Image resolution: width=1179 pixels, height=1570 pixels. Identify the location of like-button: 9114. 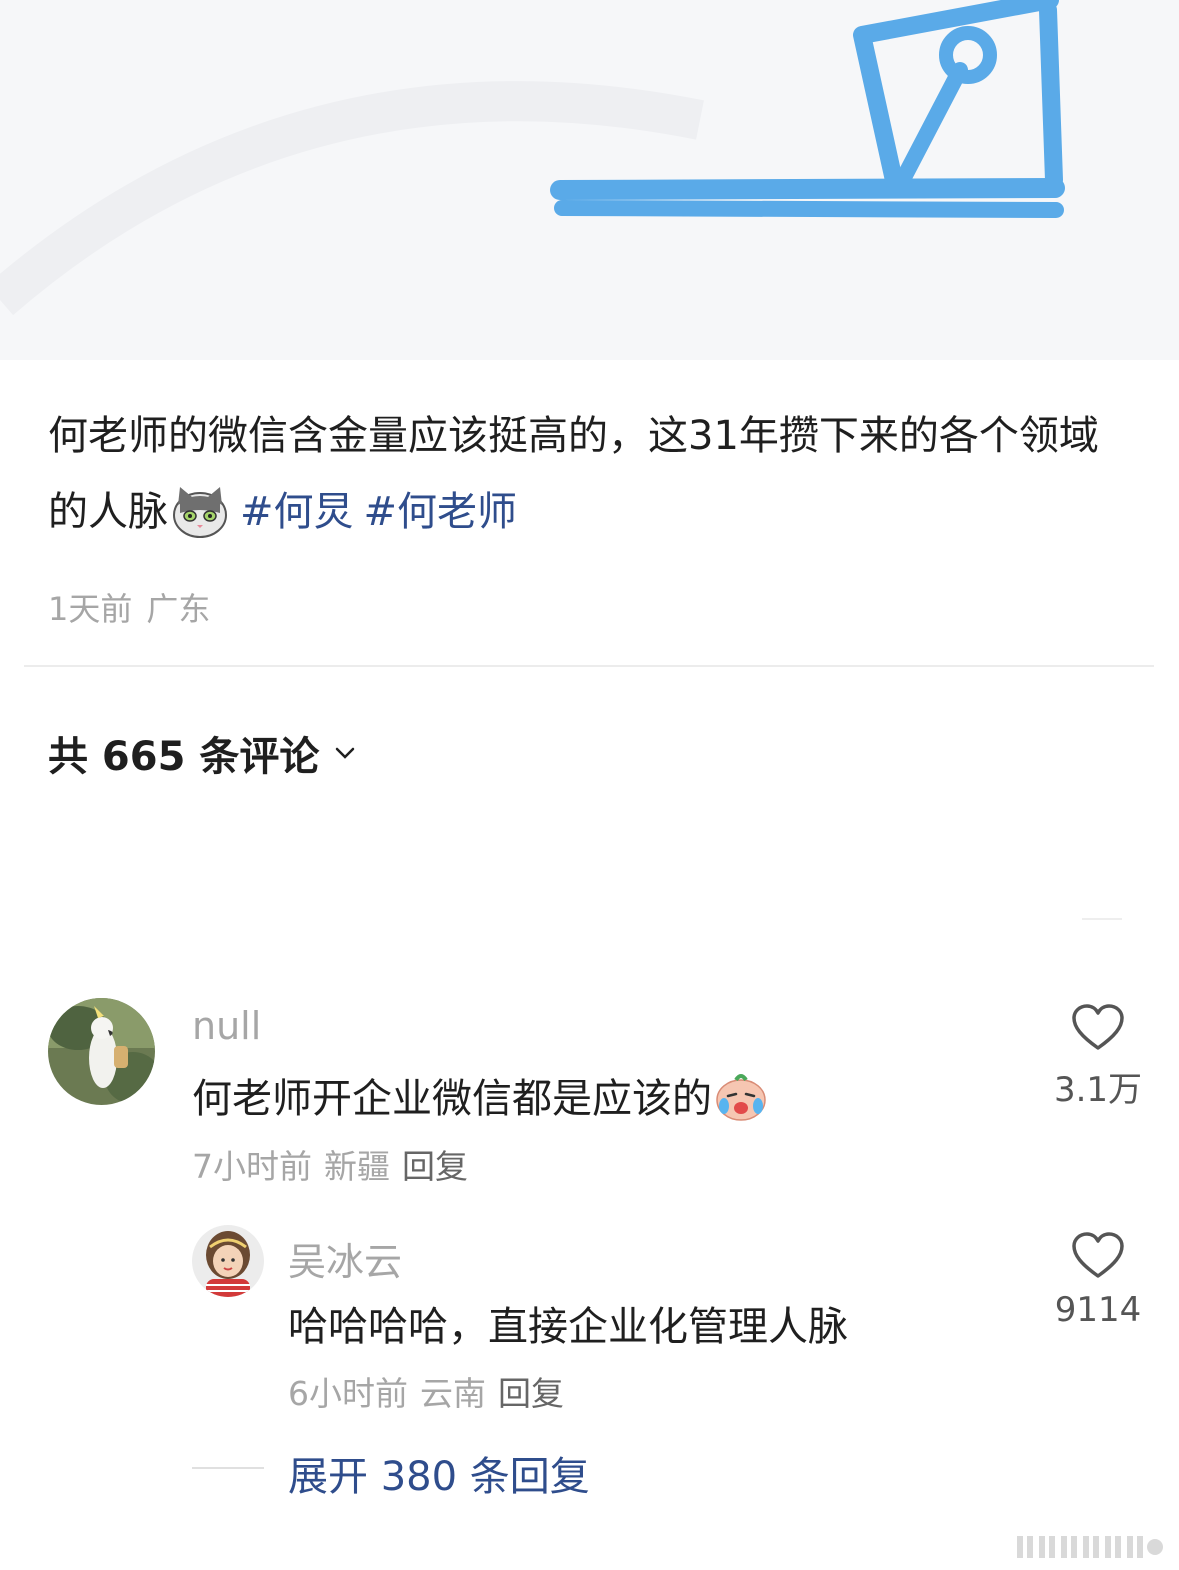
(1098, 1281).